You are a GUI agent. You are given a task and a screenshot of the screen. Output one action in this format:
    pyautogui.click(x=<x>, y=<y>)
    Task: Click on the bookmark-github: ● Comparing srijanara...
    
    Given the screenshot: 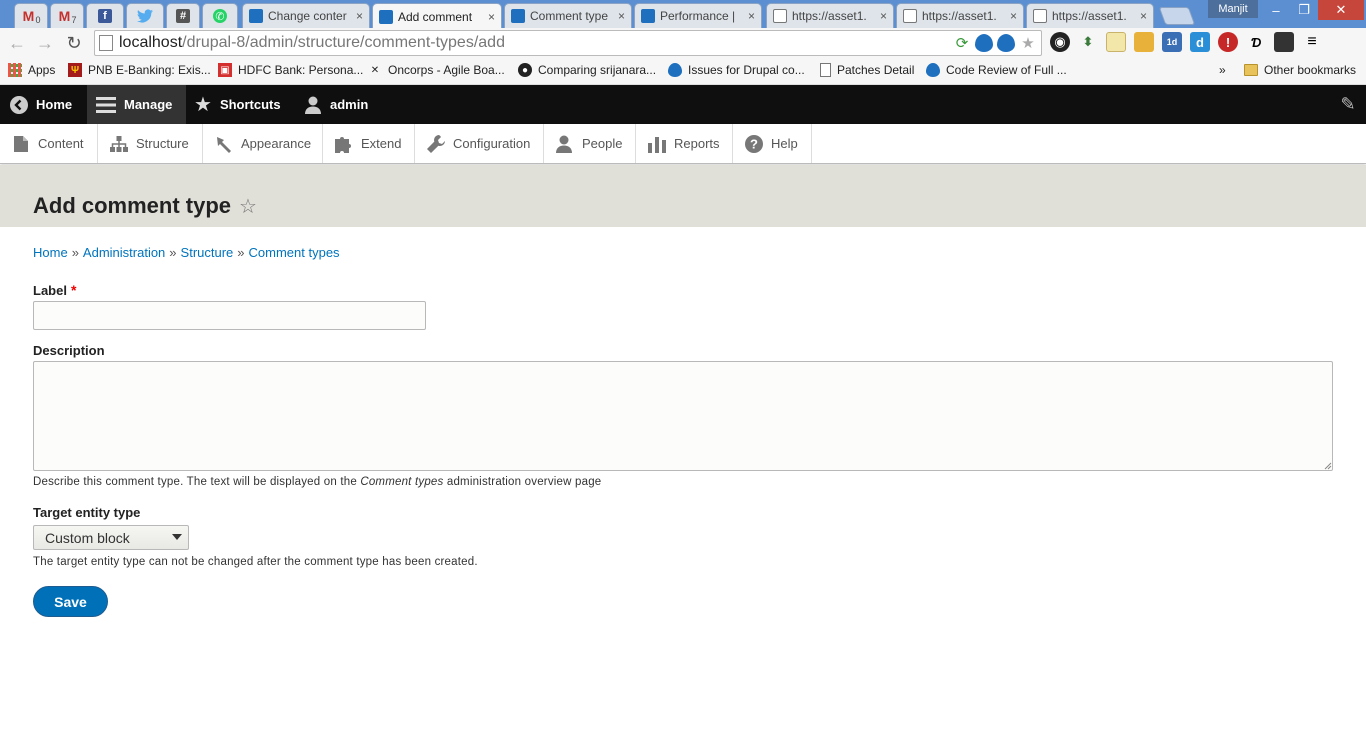 What is the action you would take?
    pyautogui.click(x=587, y=70)
    